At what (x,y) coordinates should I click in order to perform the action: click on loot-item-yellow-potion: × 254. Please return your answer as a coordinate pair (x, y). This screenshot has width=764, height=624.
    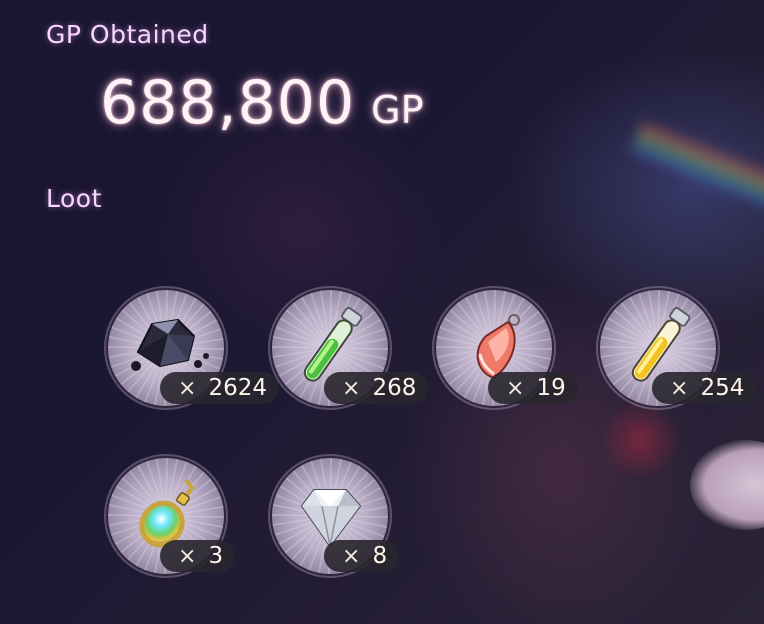
    Looking at the image, I should click on (680, 355).